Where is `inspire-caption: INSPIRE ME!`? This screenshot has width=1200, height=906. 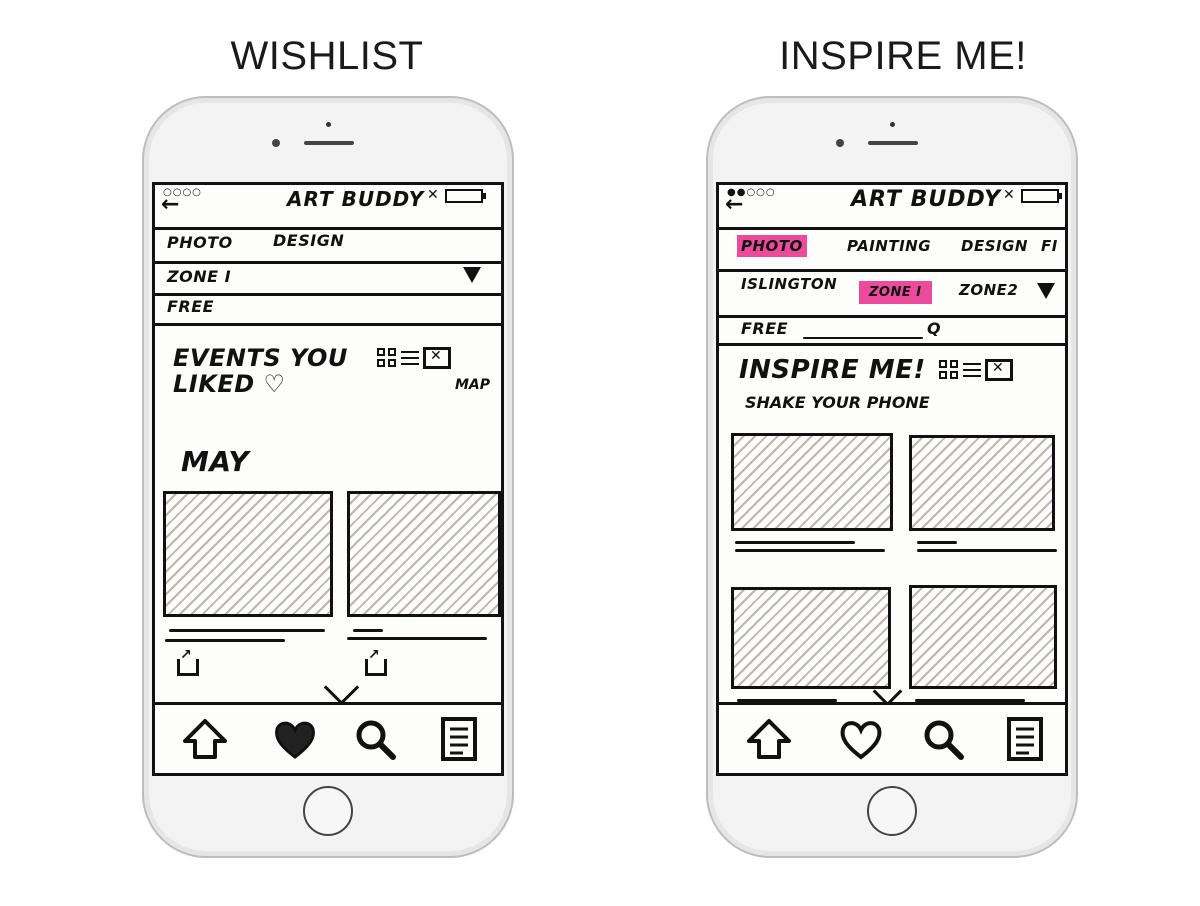
inspire-caption: INSPIRE ME! is located at coordinates (903, 56).